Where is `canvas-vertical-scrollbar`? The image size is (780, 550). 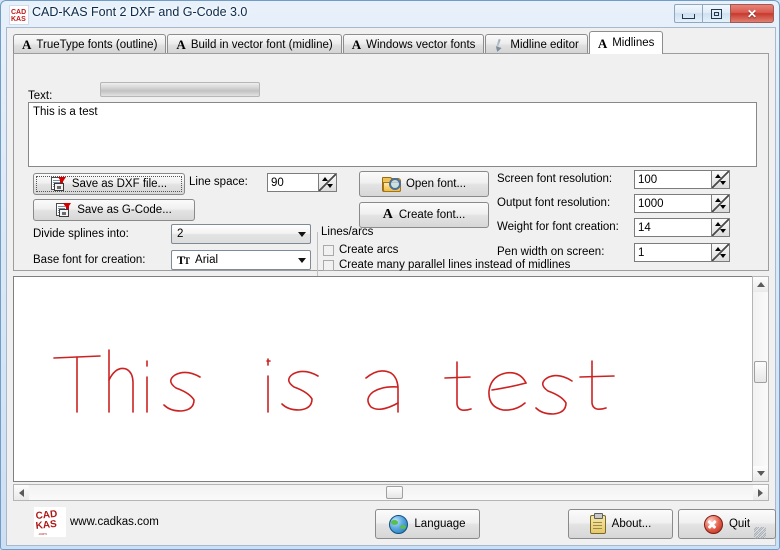
canvas-vertical-scrollbar is located at coordinates (760, 379).